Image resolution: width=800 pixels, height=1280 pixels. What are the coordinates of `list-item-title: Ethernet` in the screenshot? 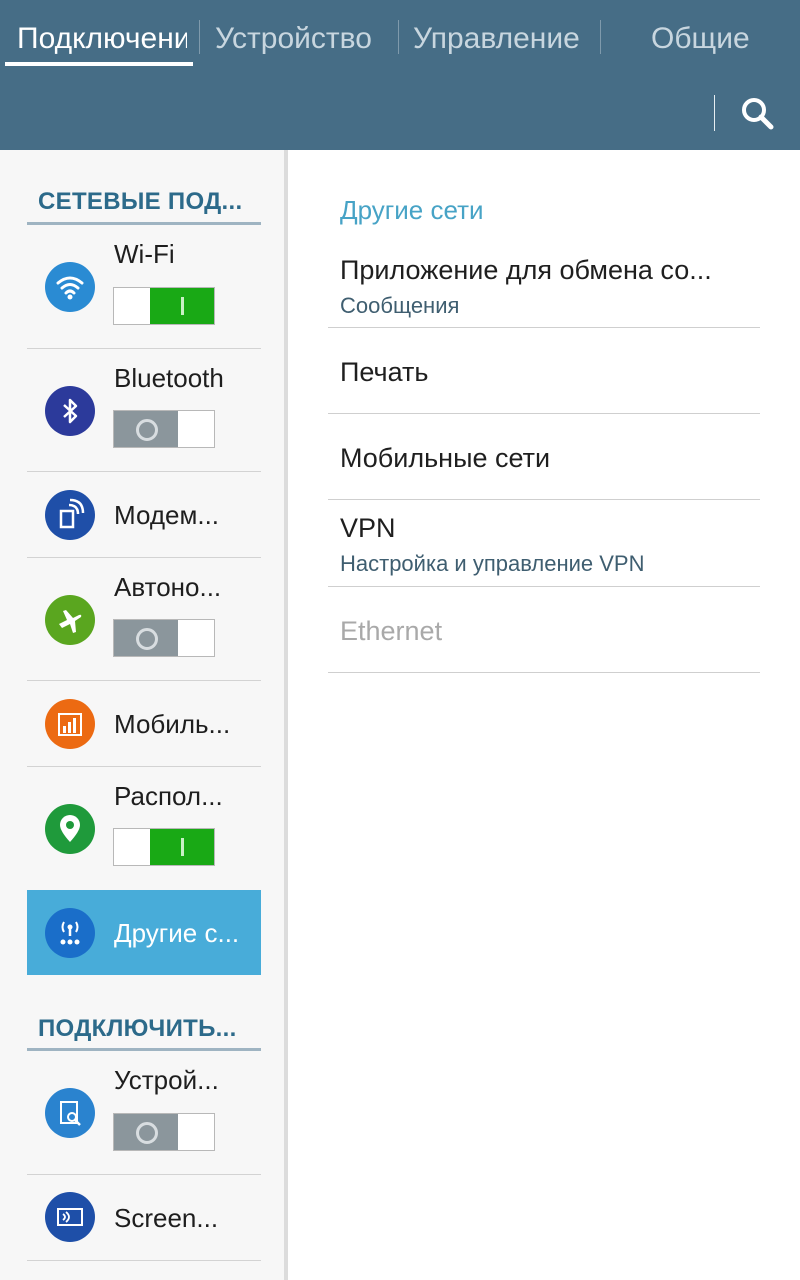 It's located at (391, 631).